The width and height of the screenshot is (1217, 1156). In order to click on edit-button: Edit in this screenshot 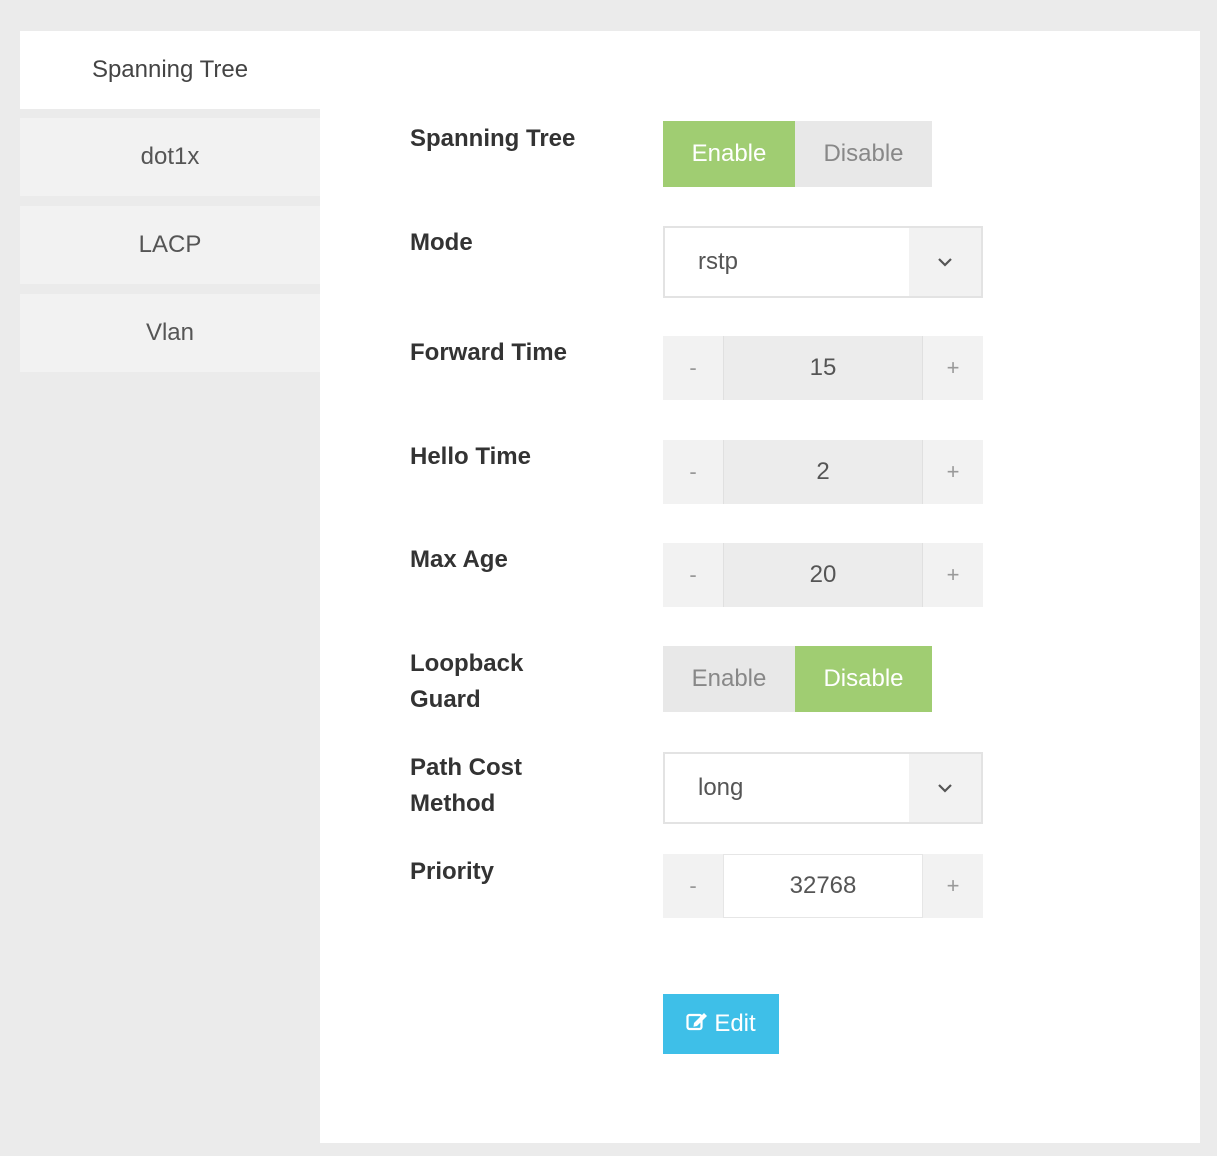, I will do `click(721, 1024)`.